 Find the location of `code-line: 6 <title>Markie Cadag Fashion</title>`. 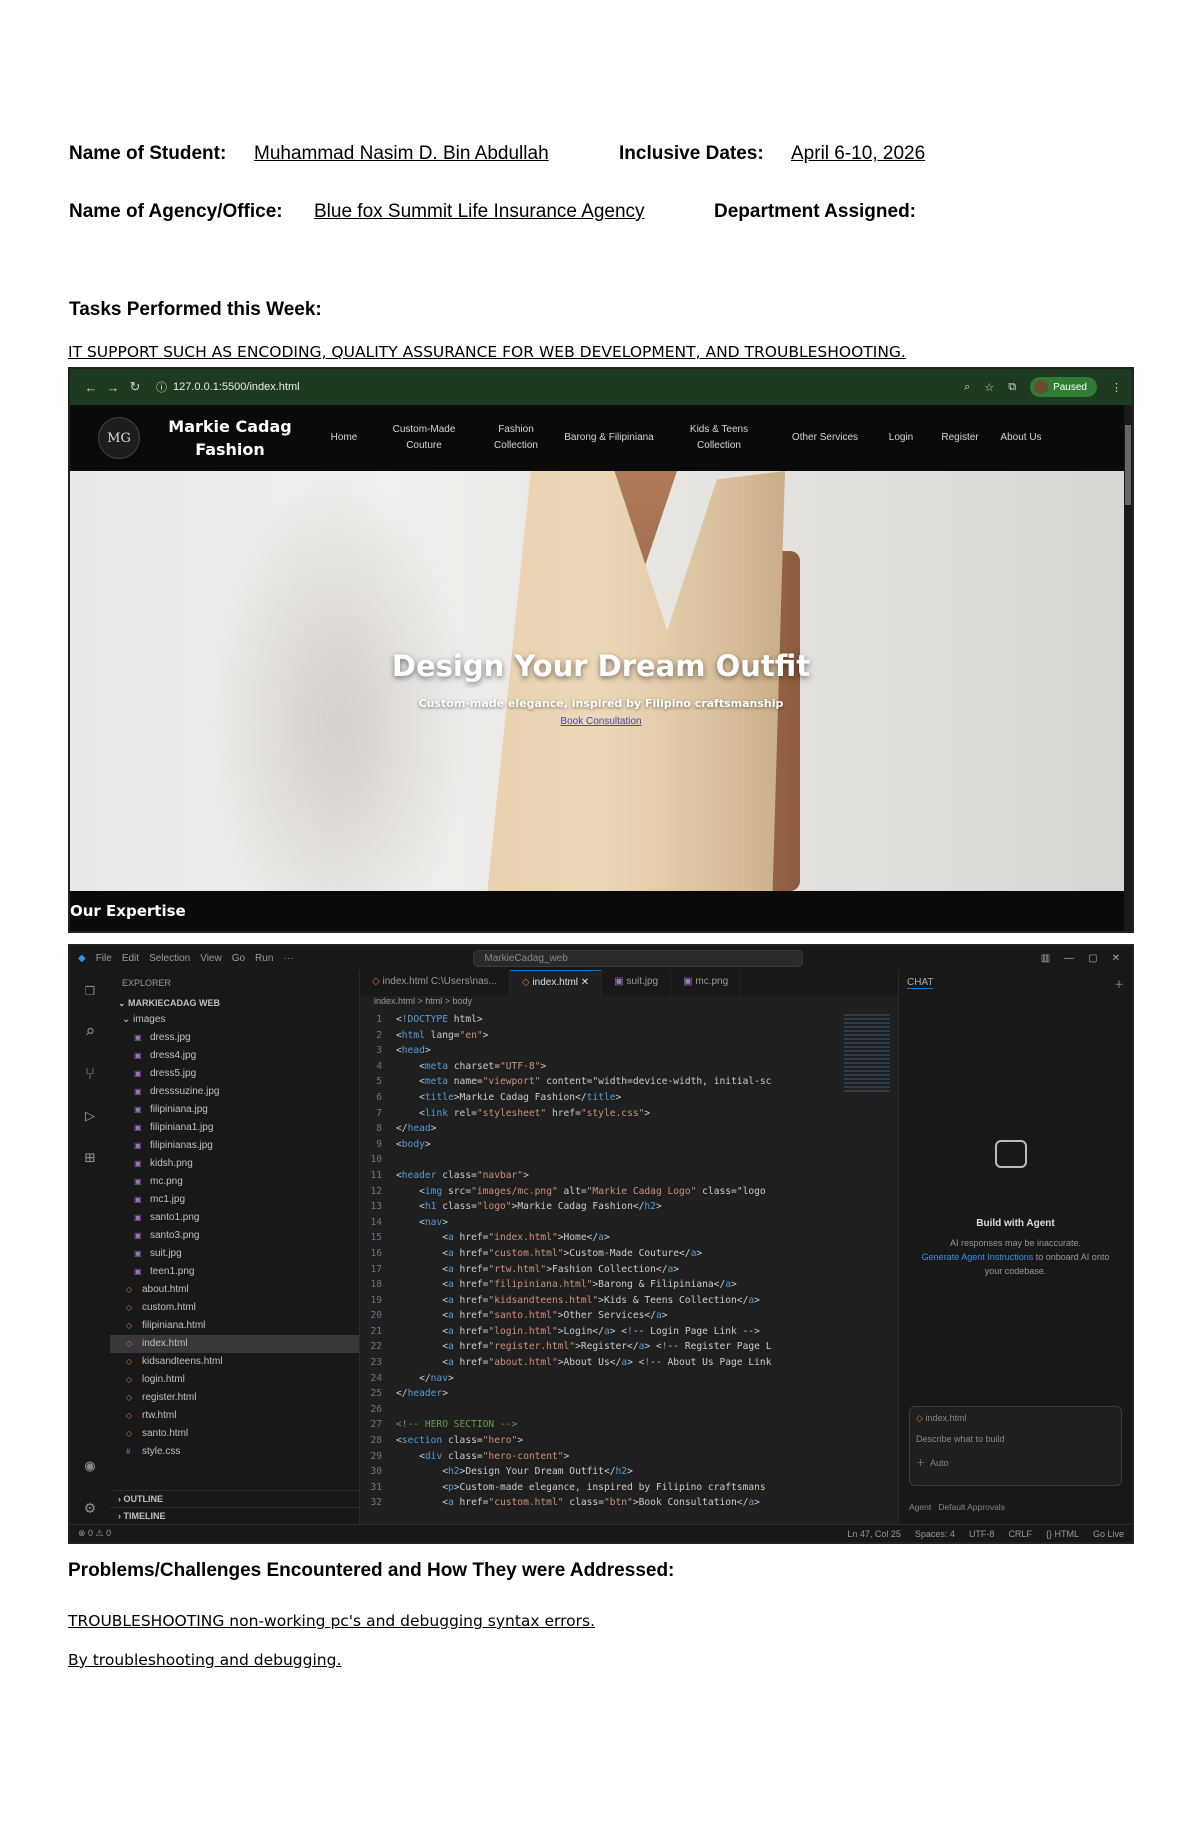

code-line: 6 <title>Markie Cadag Fashion</title> is located at coordinates (629, 1098).